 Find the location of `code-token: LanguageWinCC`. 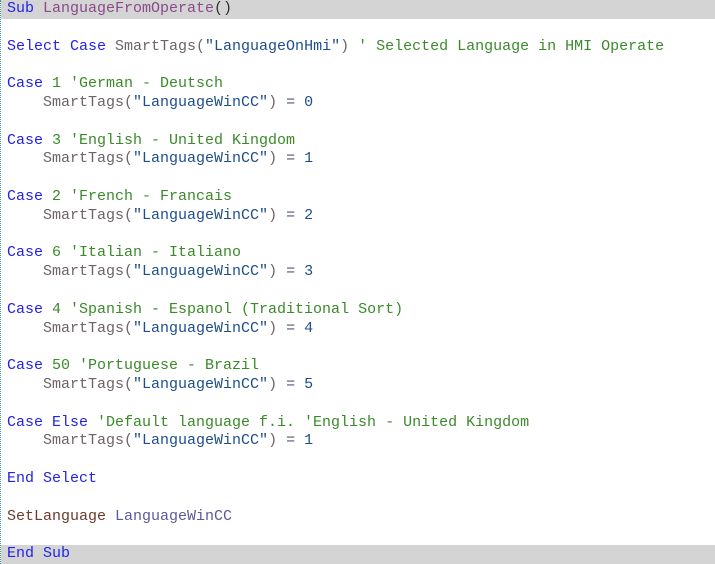

code-token: LanguageWinCC is located at coordinates (174, 516).